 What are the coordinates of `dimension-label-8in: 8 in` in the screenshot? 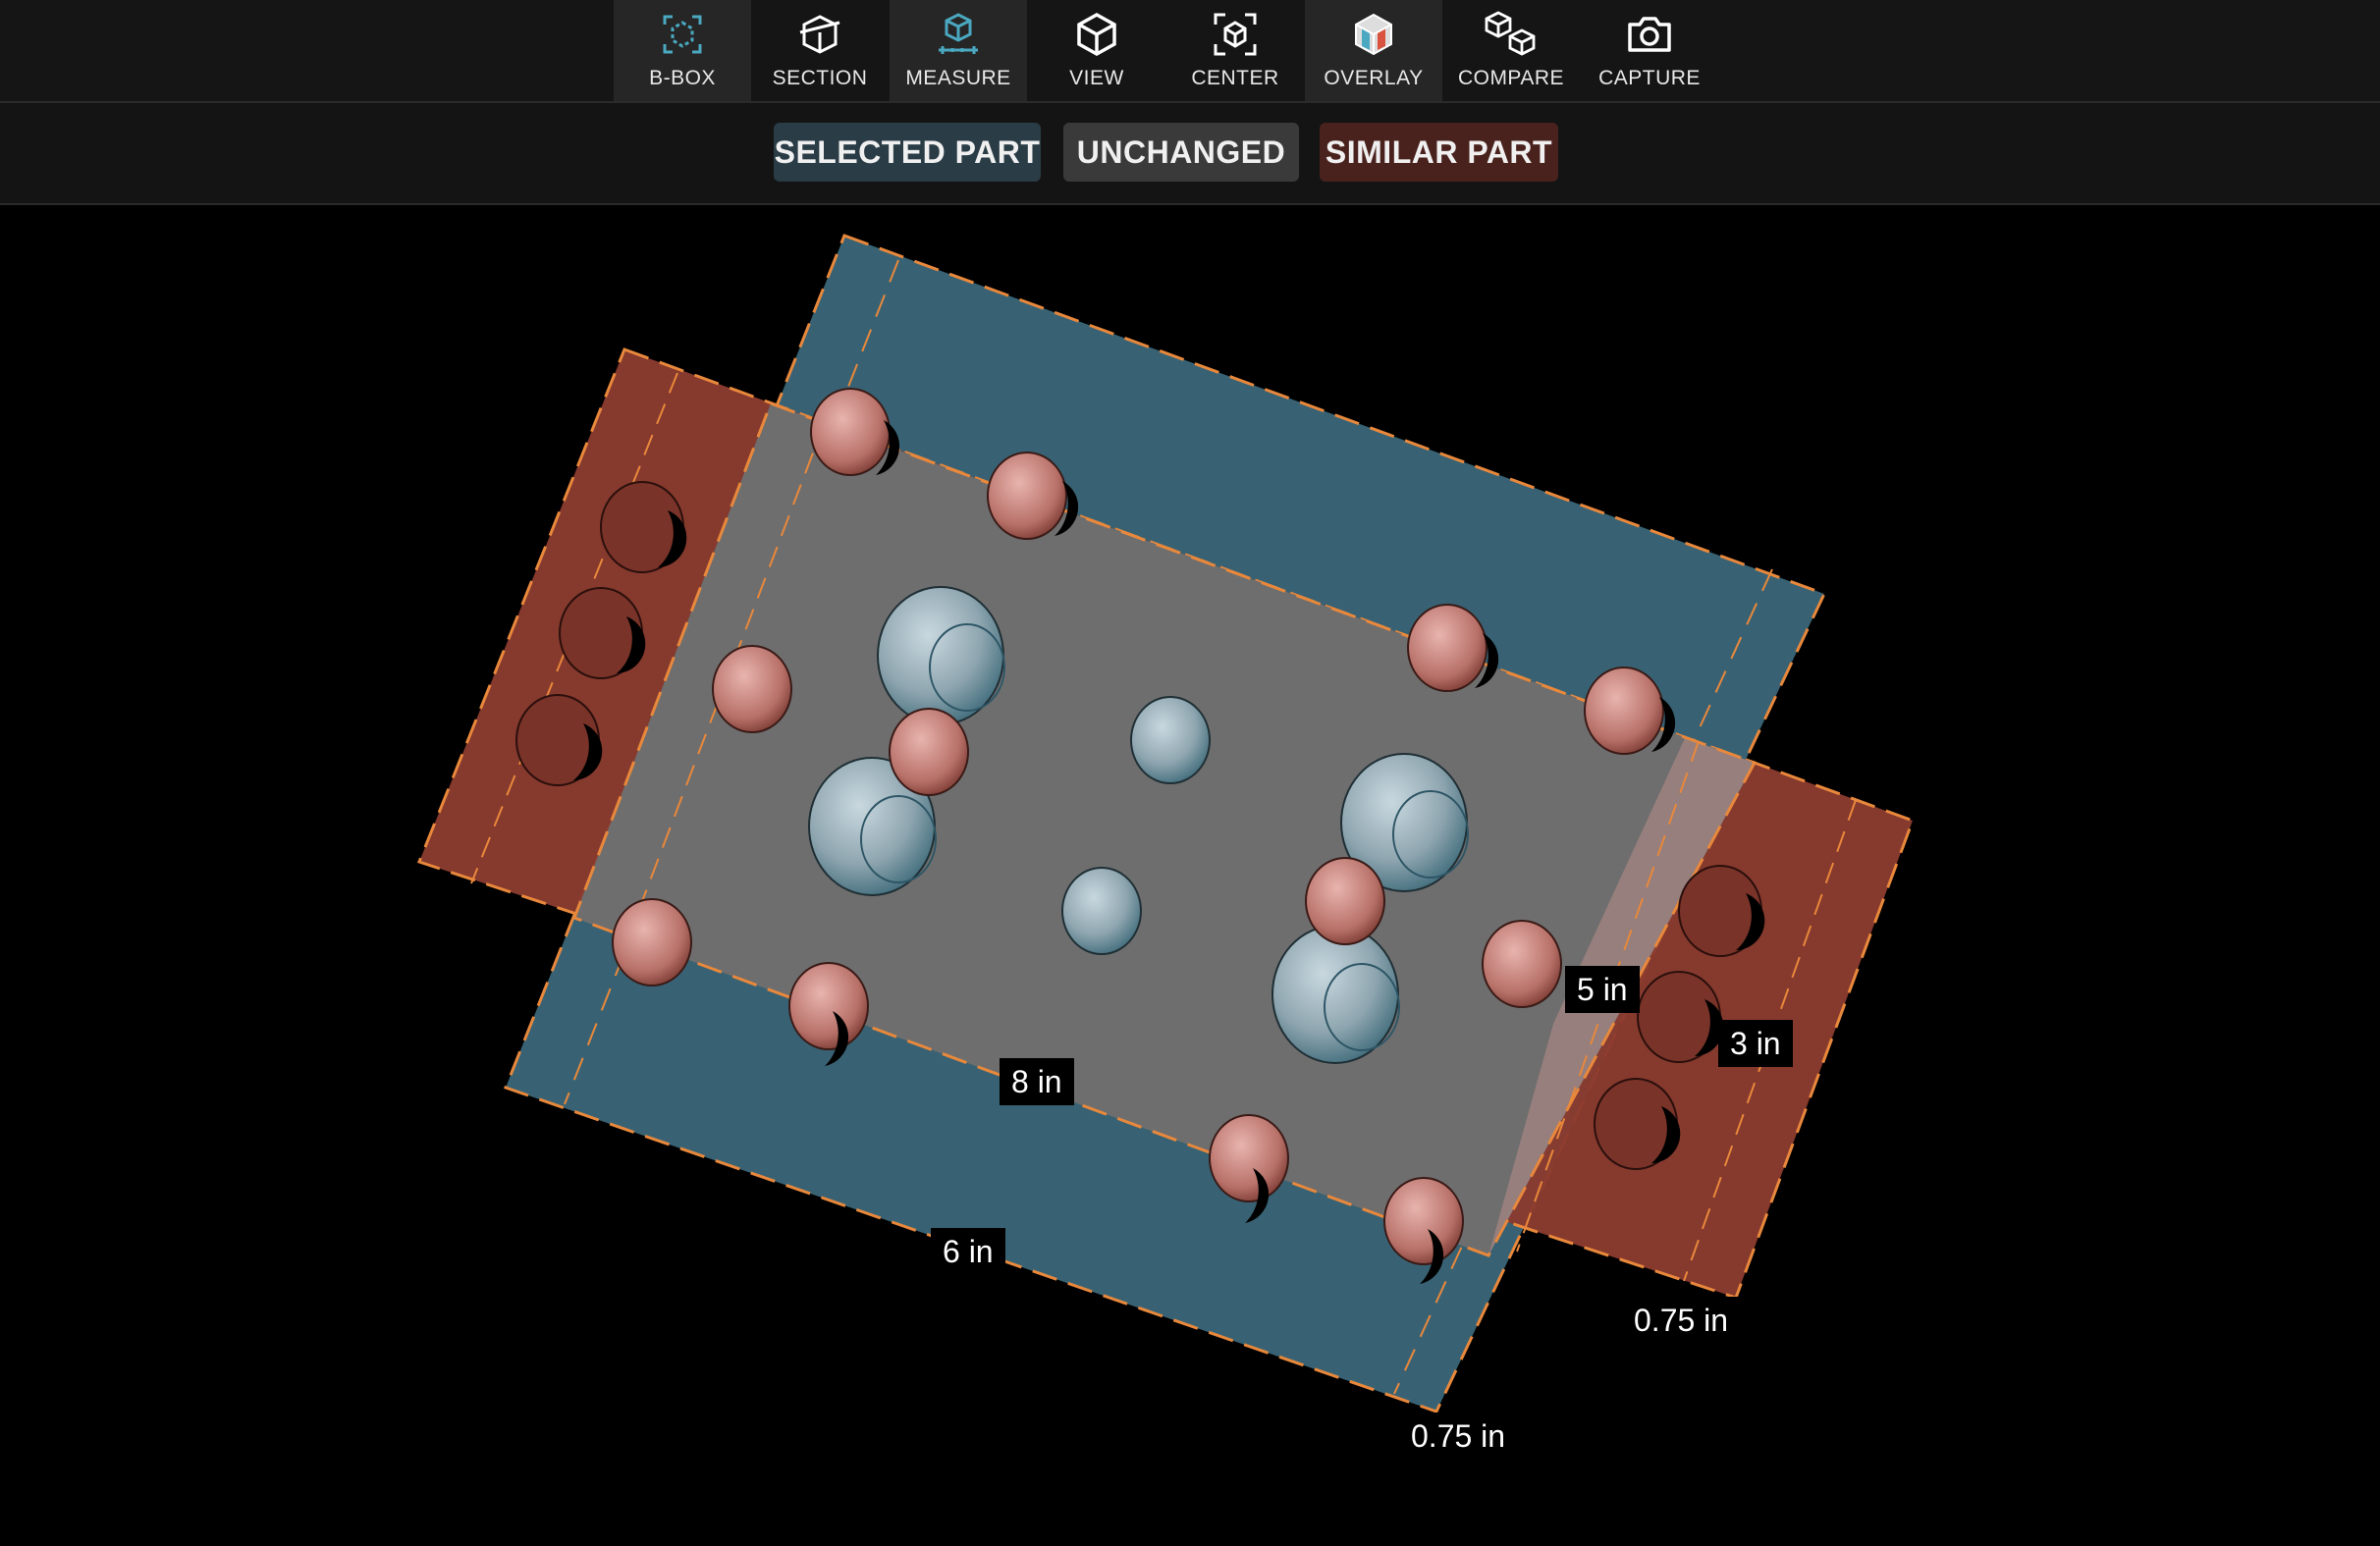 It's located at (1037, 1081).